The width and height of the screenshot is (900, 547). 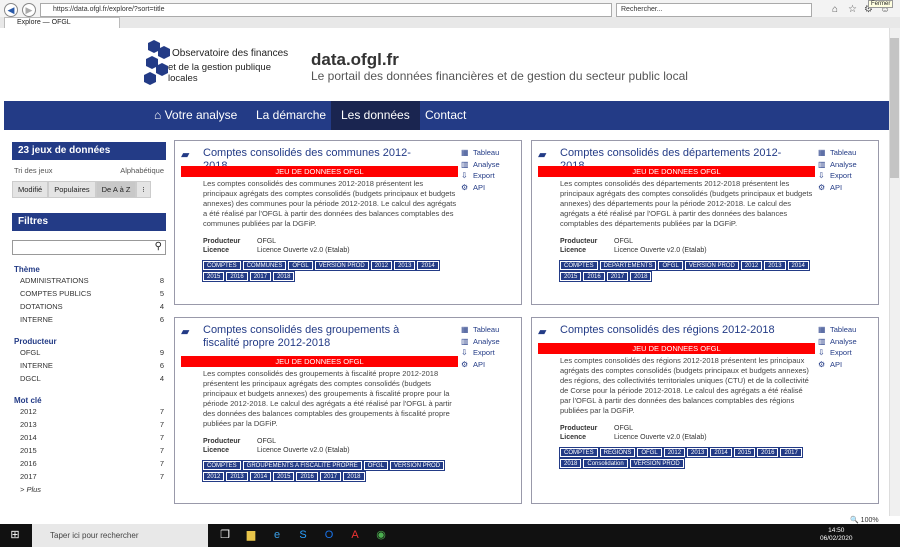 What do you see at coordinates (89, 352) in the screenshot?
I see `producteur-filter-item: OFGL 9` at bounding box center [89, 352].